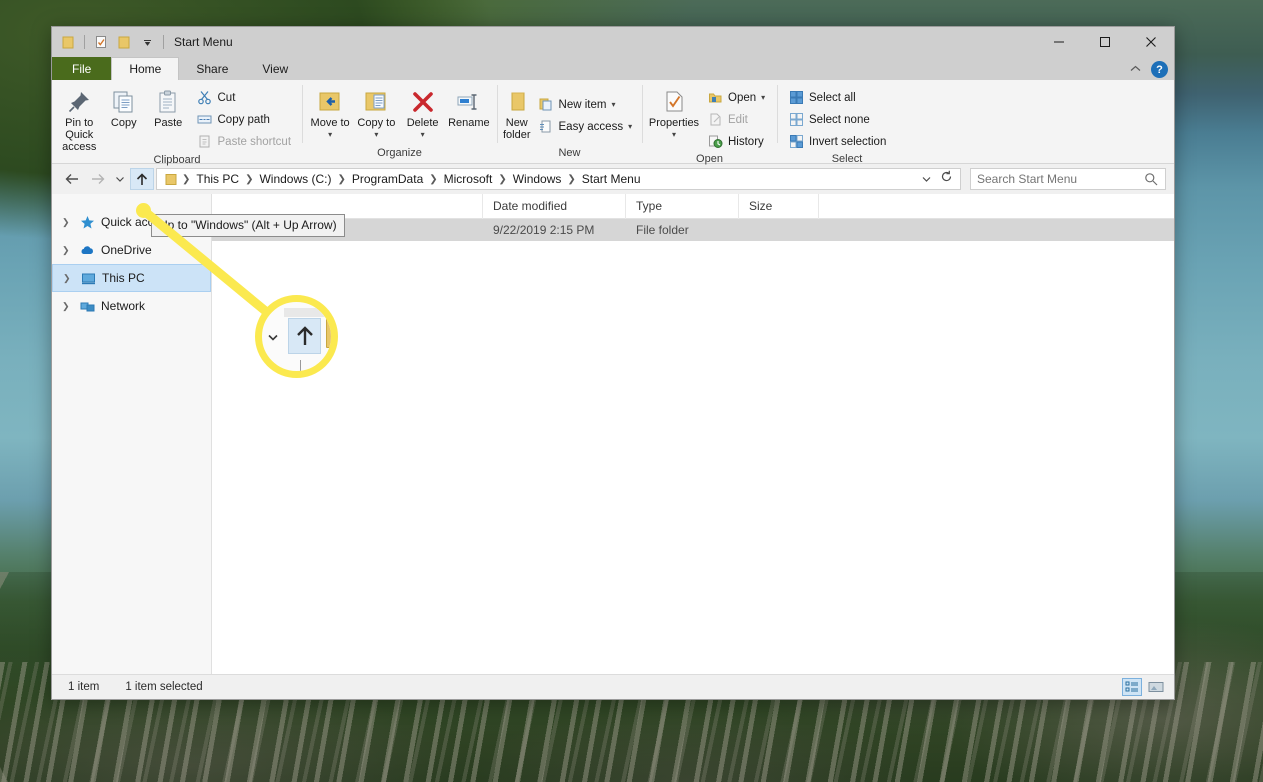  What do you see at coordinates (82, 68) in the screenshot?
I see `tab-file: File` at bounding box center [82, 68].